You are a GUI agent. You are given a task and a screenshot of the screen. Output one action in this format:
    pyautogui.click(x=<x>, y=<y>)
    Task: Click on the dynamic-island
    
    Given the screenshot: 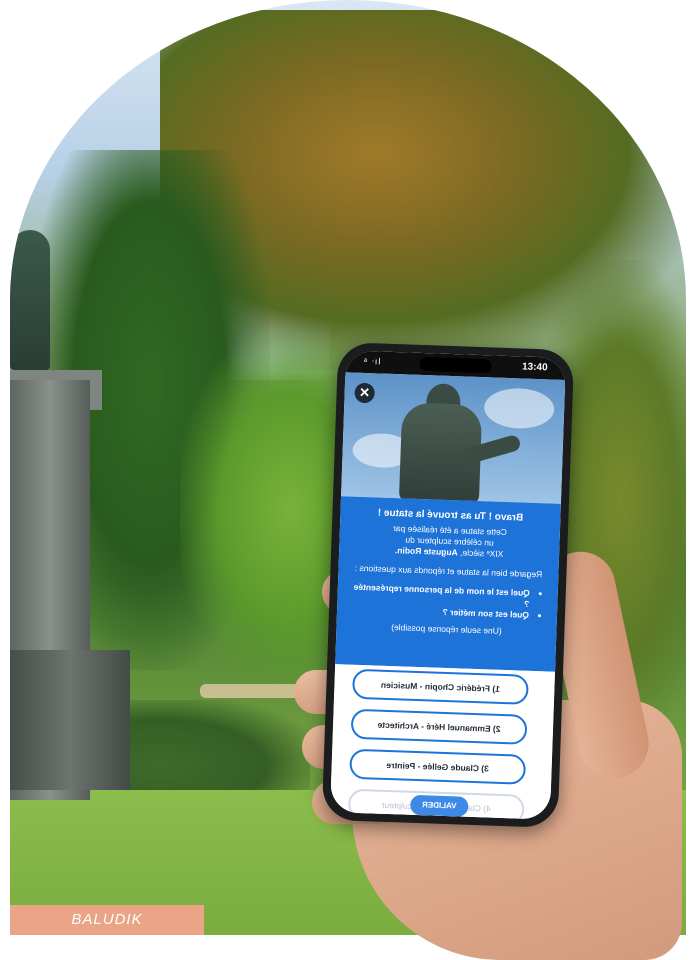 What is the action you would take?
    pyautogui.click(x=455, y=365)
    